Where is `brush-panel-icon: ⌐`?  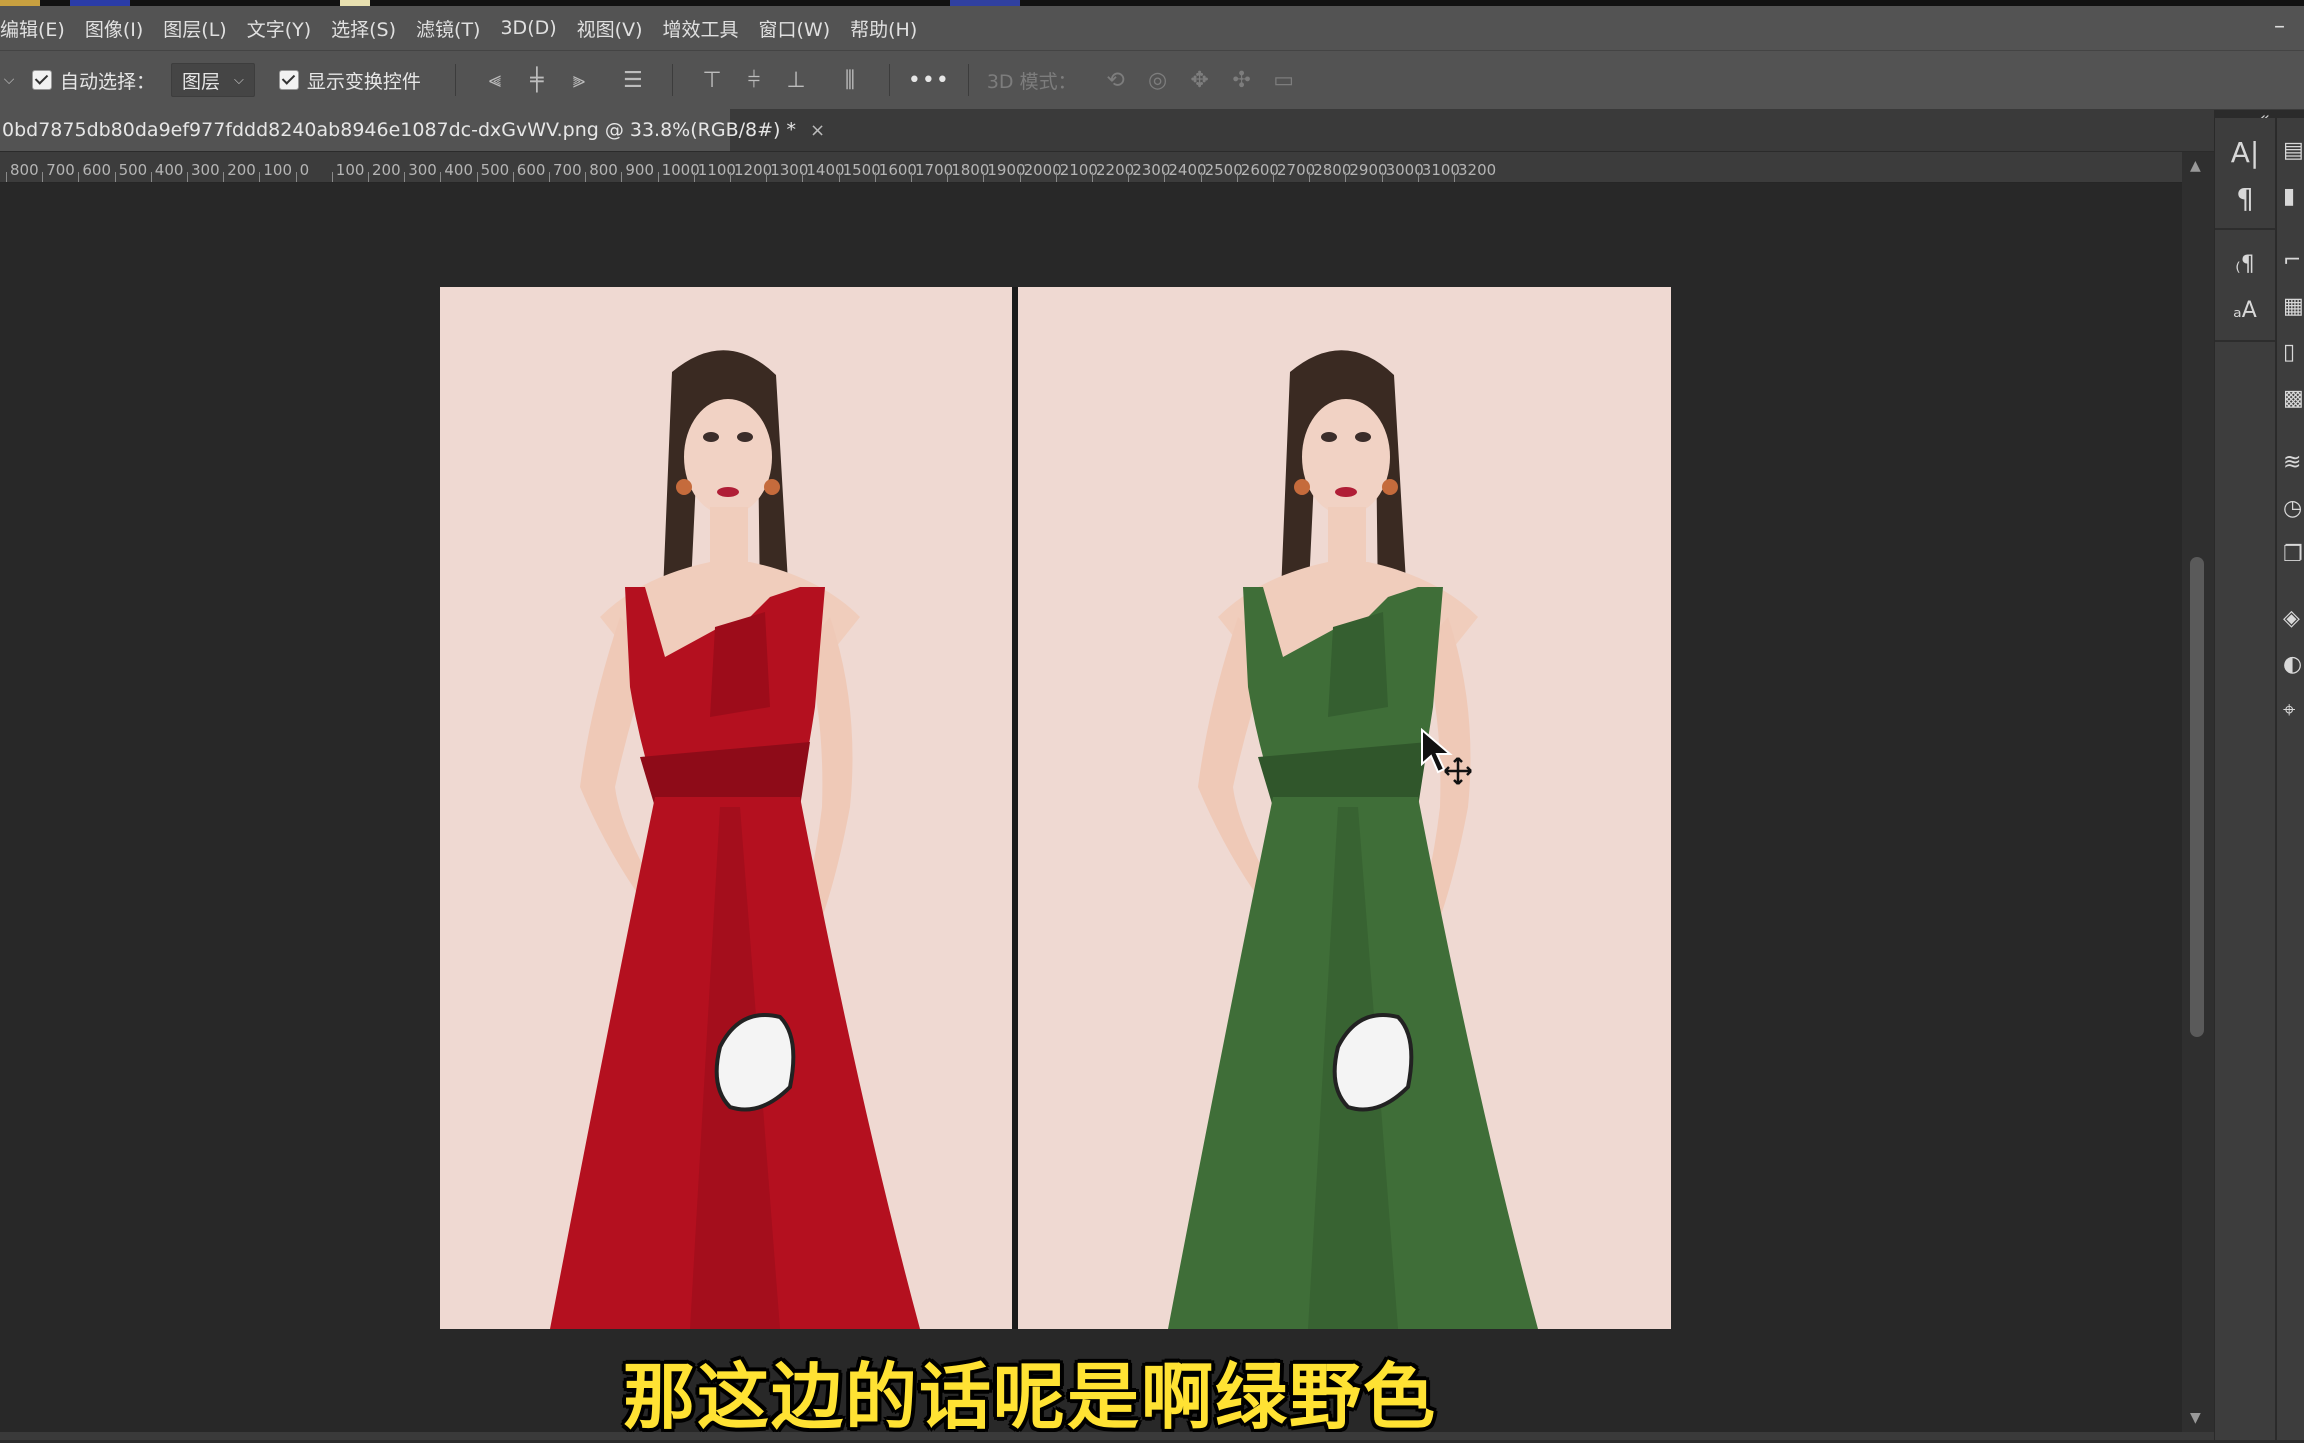
brush-panel-icon: ⌐ is located at coordinates (2290, 261).